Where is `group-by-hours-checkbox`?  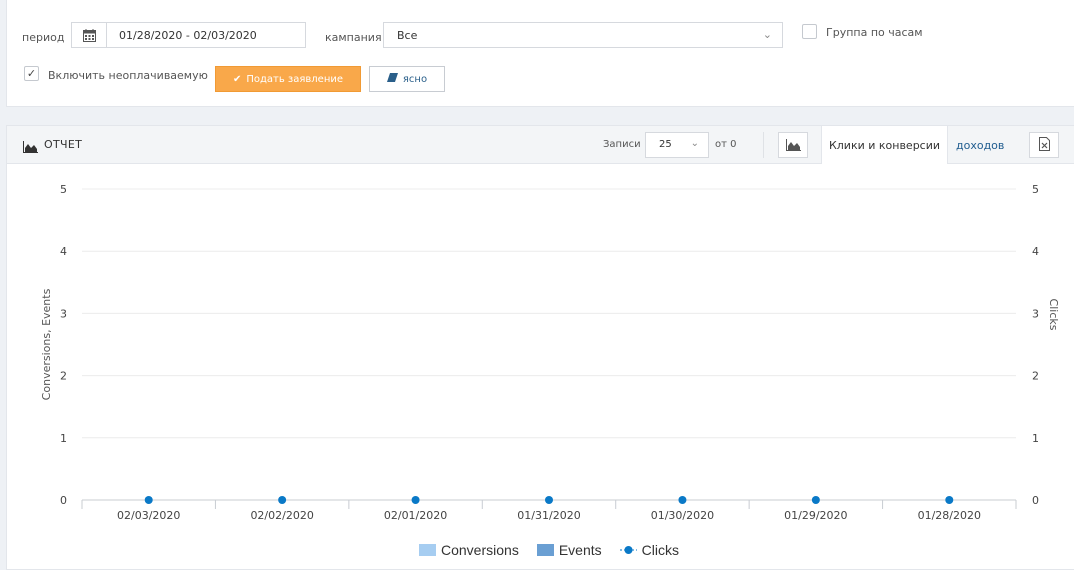 group-by-hours-checkbox is located at coordinates (809, 31).